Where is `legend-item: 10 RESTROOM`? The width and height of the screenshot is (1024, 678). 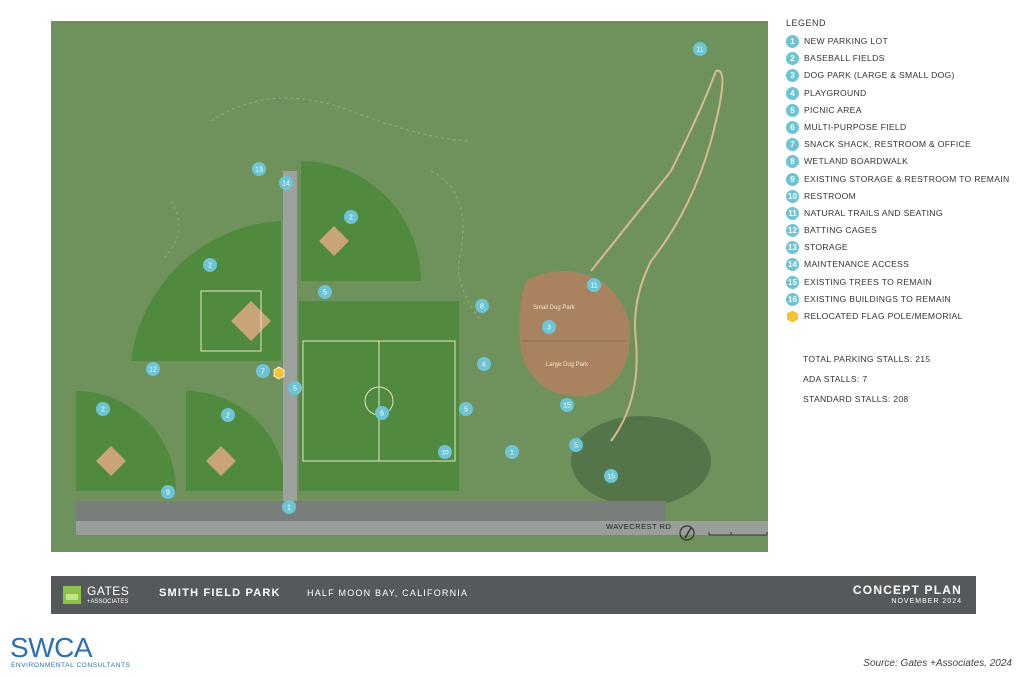
legend-item: 10 RESTROOM is located at coordinates (901, 196).